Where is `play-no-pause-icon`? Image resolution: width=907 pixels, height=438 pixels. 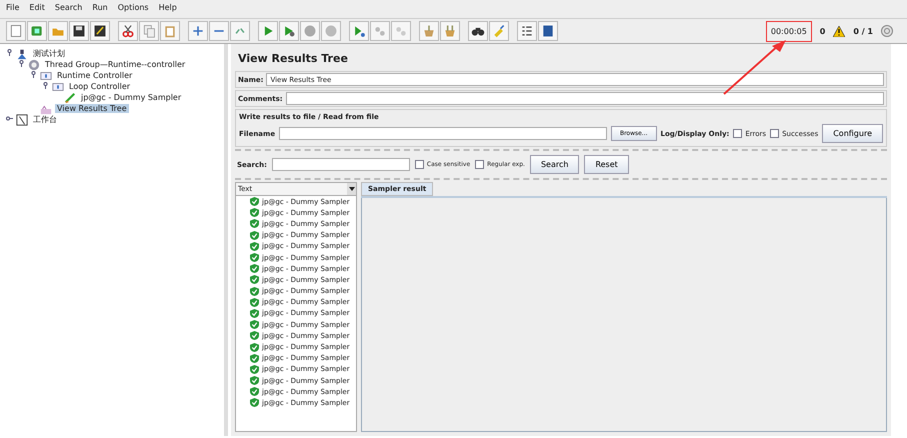 play-no-pause-icon is located at coordinates (289, 31).